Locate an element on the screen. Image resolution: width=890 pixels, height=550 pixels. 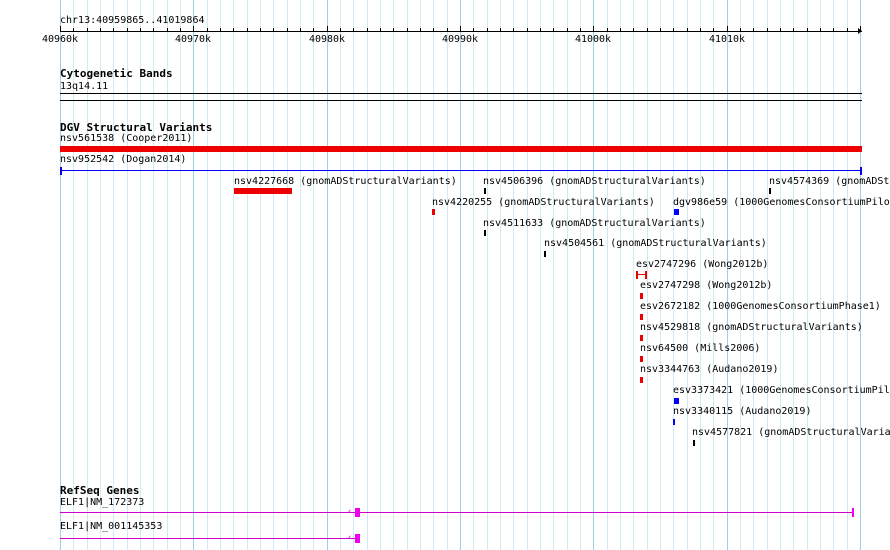
gene-label: ELF1|NM_001145353 is located at coordinates (111, 527).